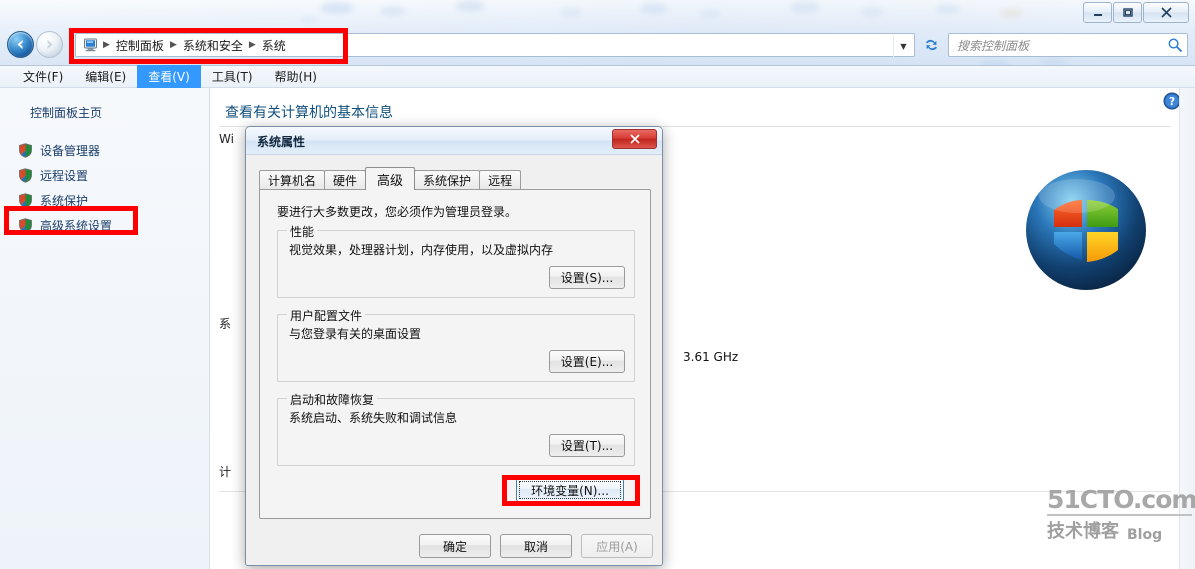 This screenshot has height=569, width=1195. I want to click on maximize-icon, so click(1127, 12).